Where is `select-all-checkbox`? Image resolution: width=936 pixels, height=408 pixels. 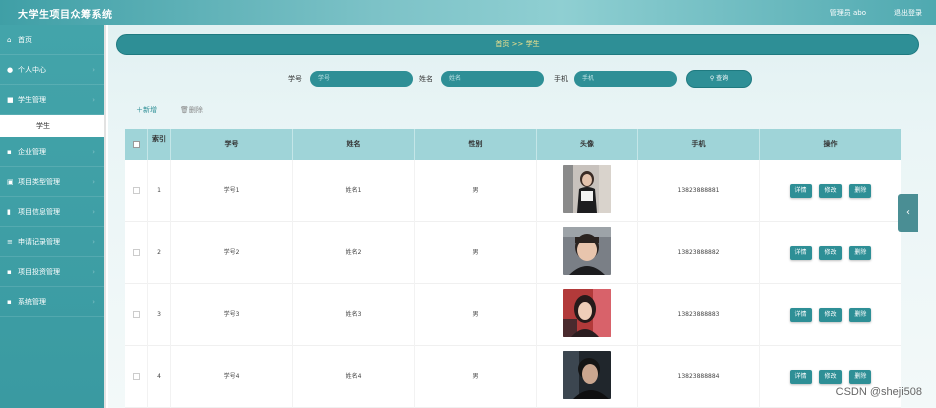
select-all-checkbox is located at coordinates (136, 144).